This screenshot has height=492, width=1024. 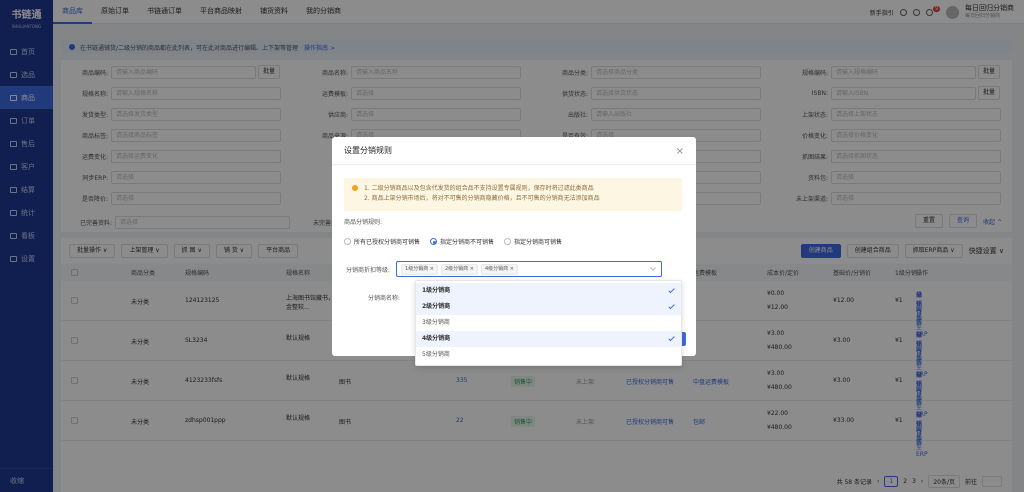 What do you see at coordinates (382, 241) in the screenshot?
I see `radio-all-authorized: 所有已授权分销商可销售` at bounding box center [382, 241].